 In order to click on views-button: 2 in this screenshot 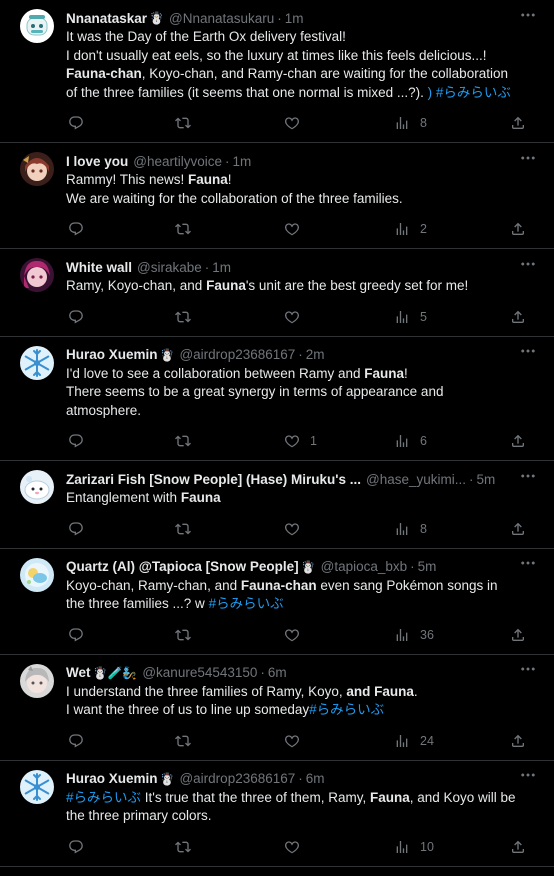, I will do `click(410, 229)`.